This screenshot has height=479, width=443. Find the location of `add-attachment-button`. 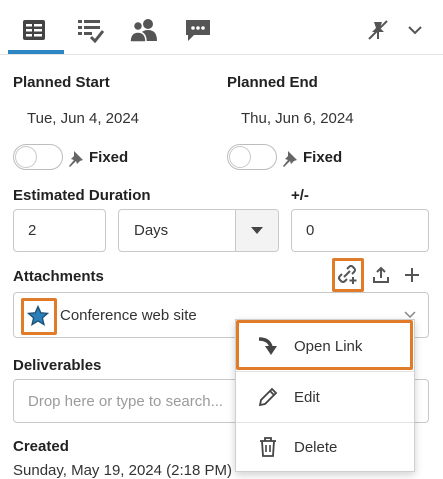

add-attachment-button is located at coordinates (412, 275).